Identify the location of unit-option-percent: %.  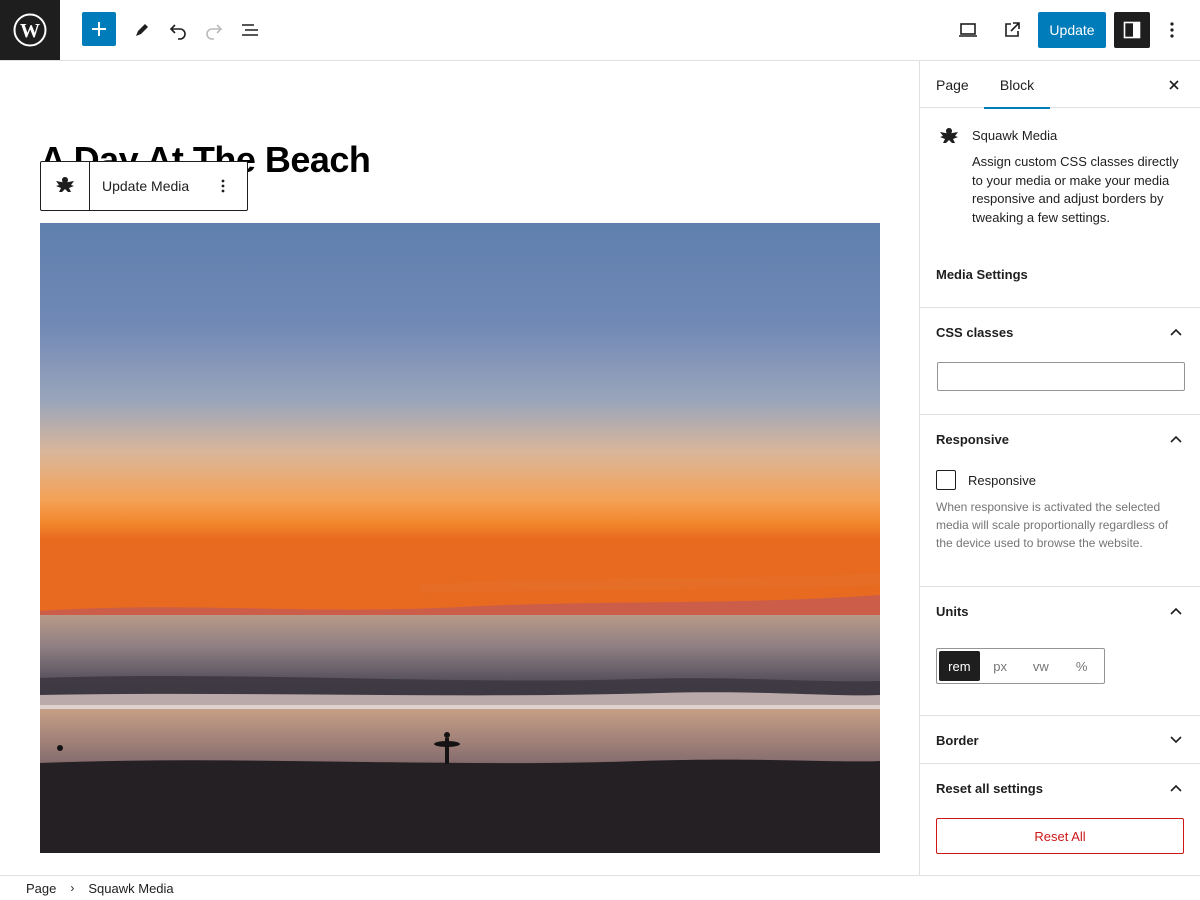
(1081, 666).